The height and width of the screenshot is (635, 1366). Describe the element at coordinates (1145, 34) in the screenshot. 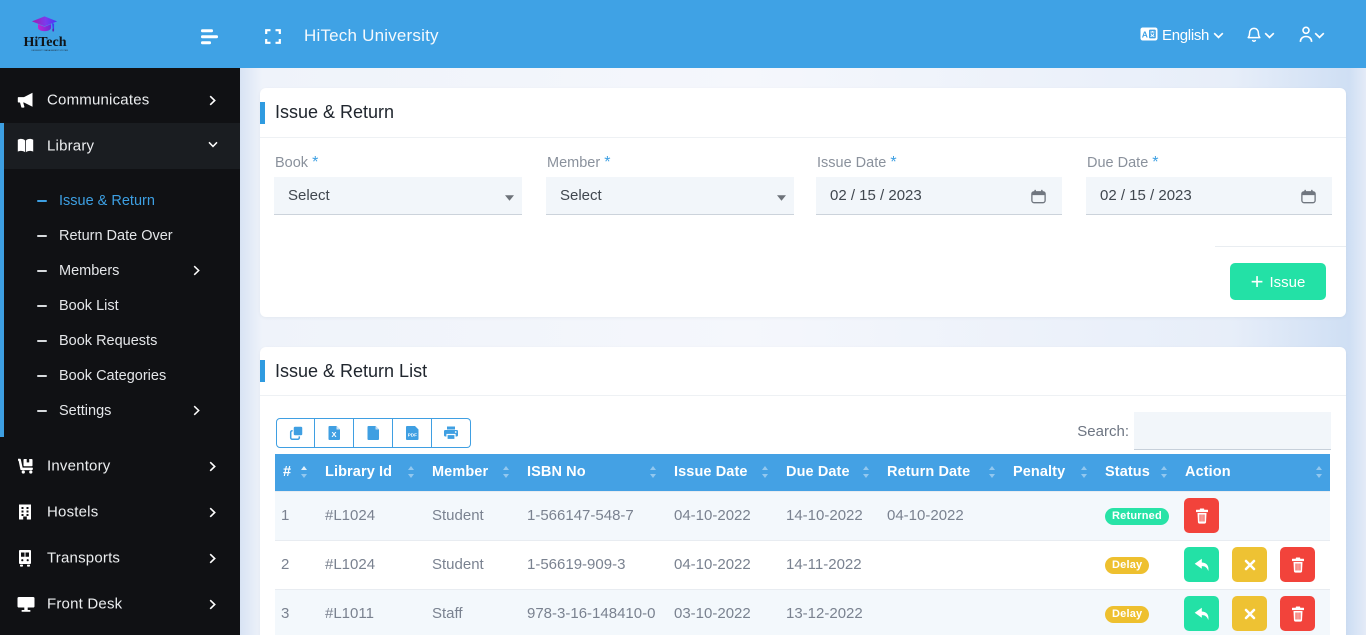

I see `svg-text: A` at that location.